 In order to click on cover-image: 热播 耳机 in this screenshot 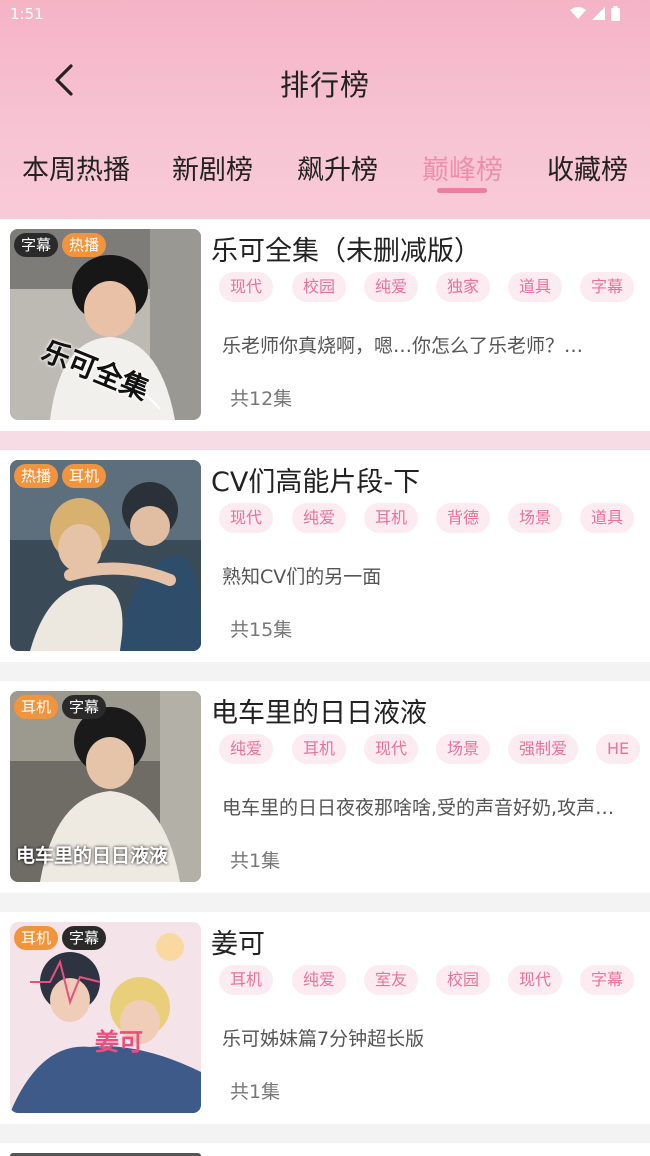, I will do `click(105, 555)`.